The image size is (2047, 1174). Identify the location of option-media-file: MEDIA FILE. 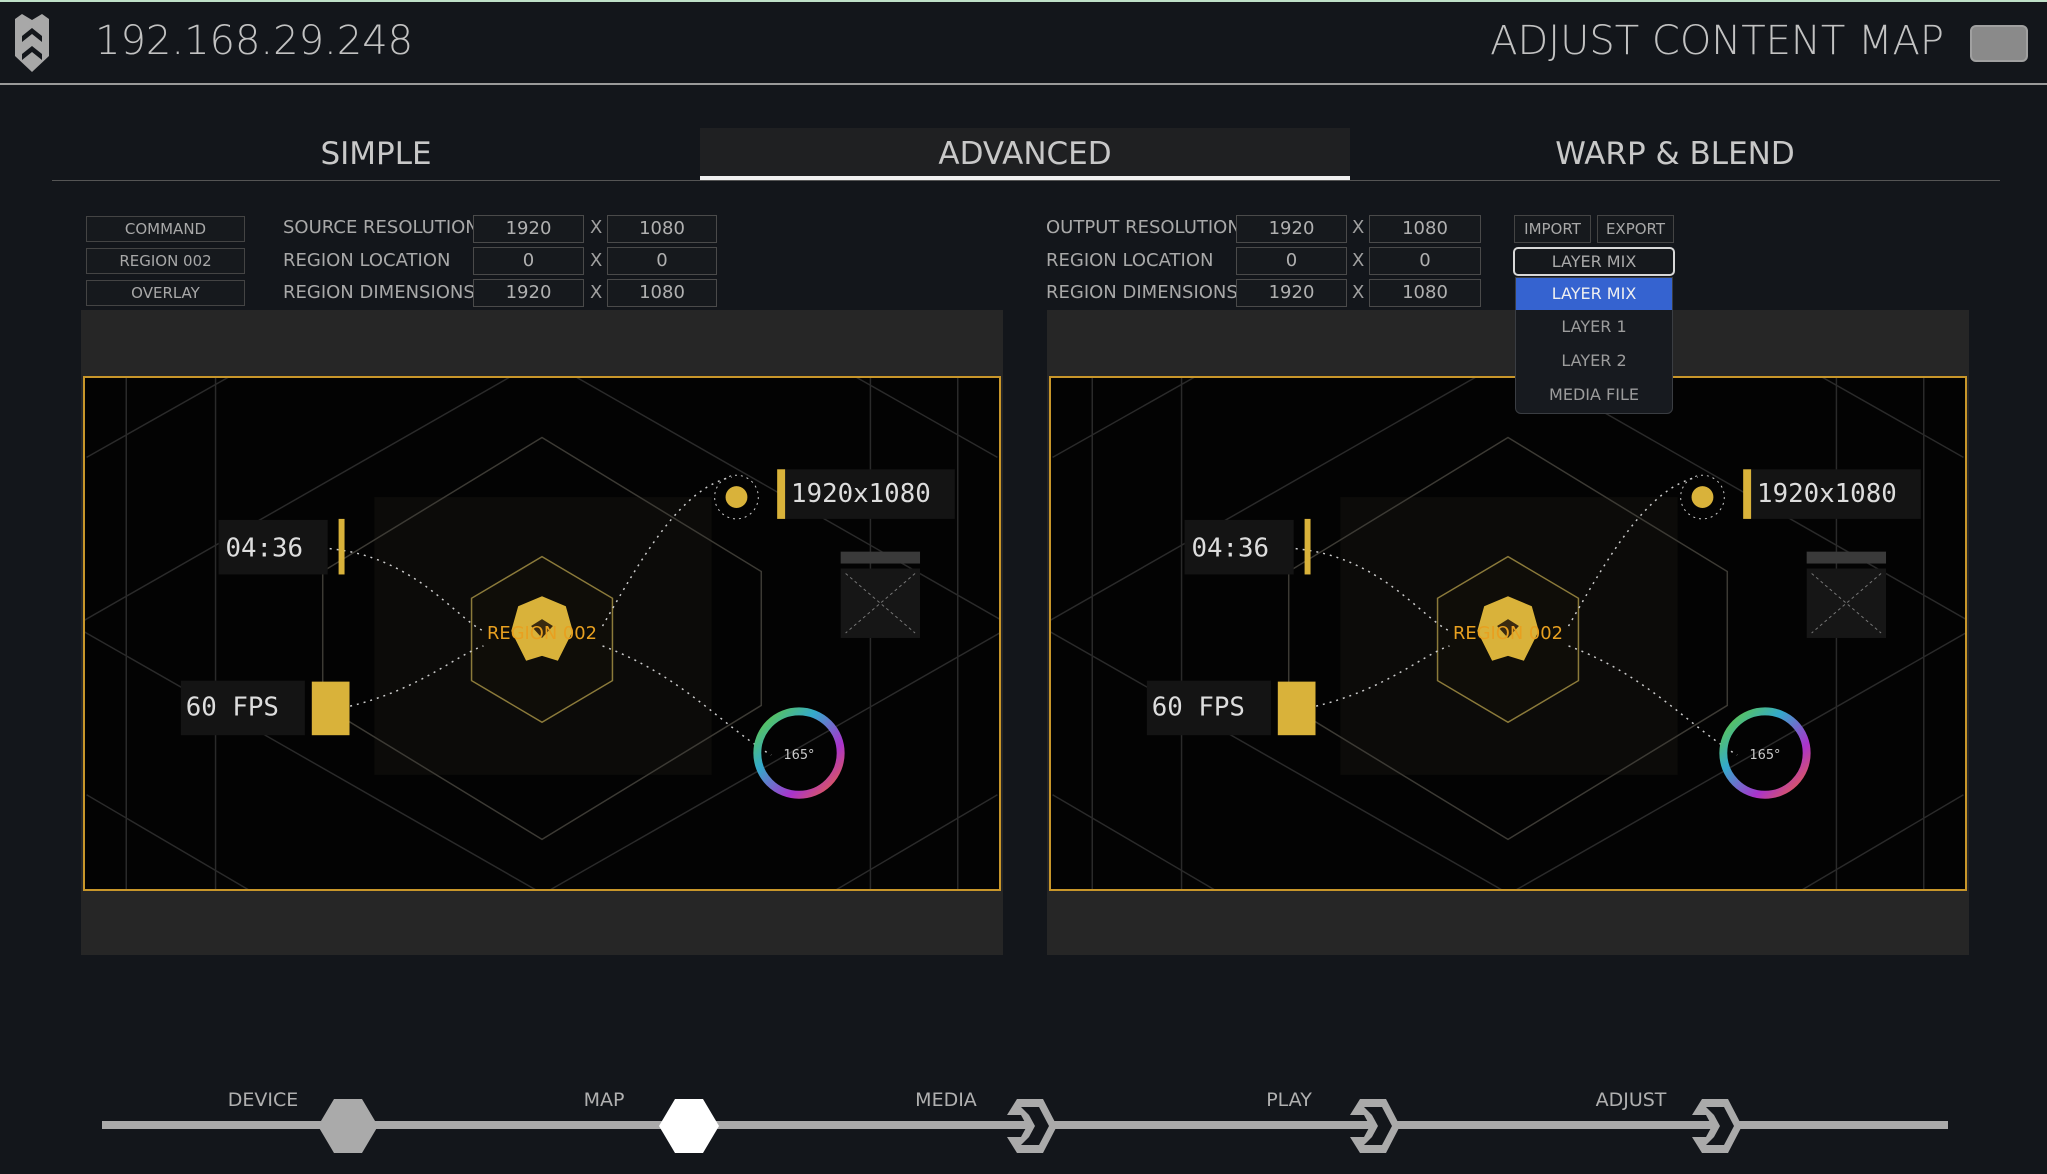
(1594, 395).